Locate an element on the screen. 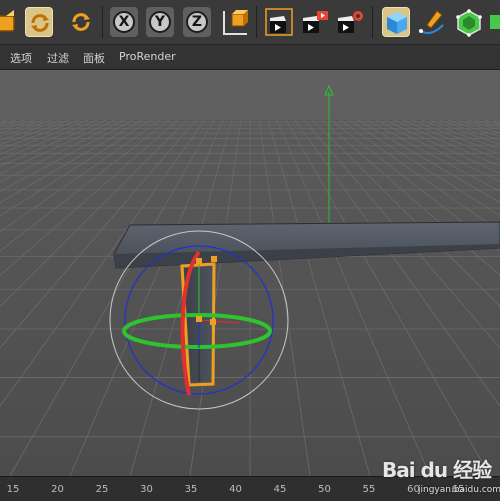 Image resolution: width=500 pixels, height=501 pixels. coordinate-system-button is located at coordinates (234, 22).